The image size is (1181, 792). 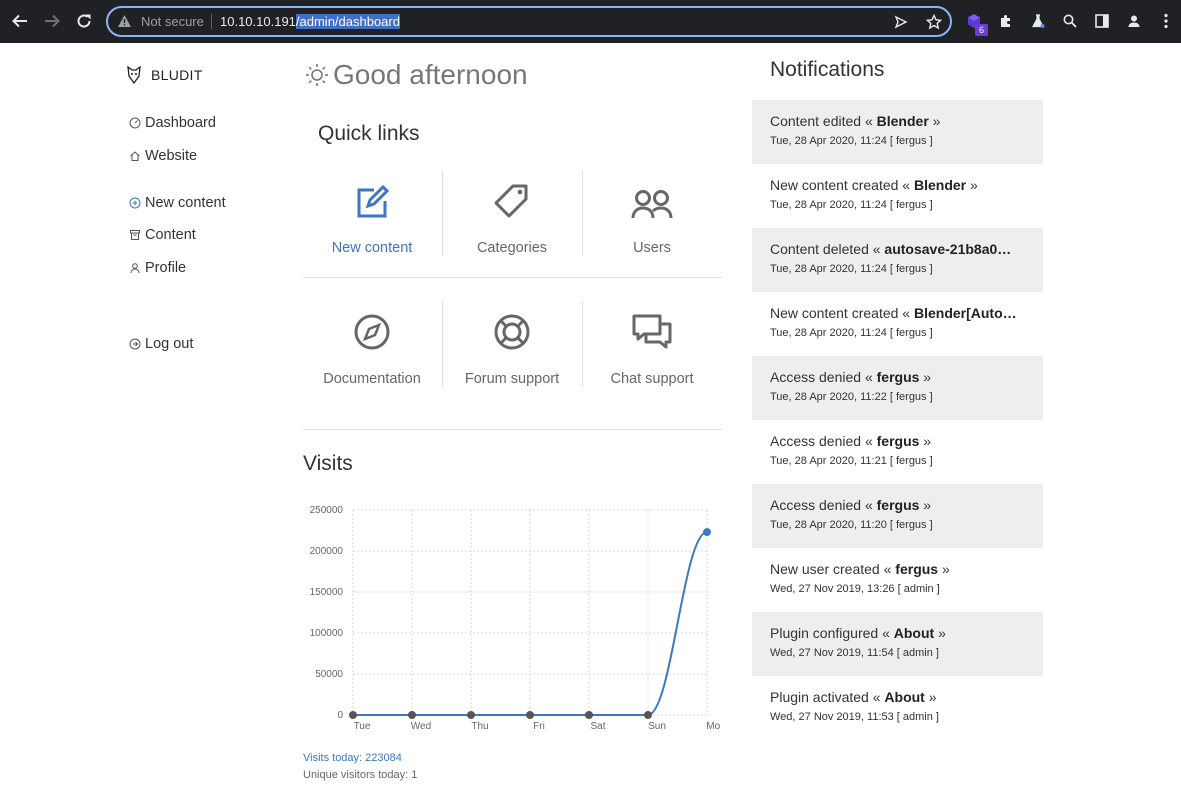 I want to click on reload-button, so click(x=84, y=21).